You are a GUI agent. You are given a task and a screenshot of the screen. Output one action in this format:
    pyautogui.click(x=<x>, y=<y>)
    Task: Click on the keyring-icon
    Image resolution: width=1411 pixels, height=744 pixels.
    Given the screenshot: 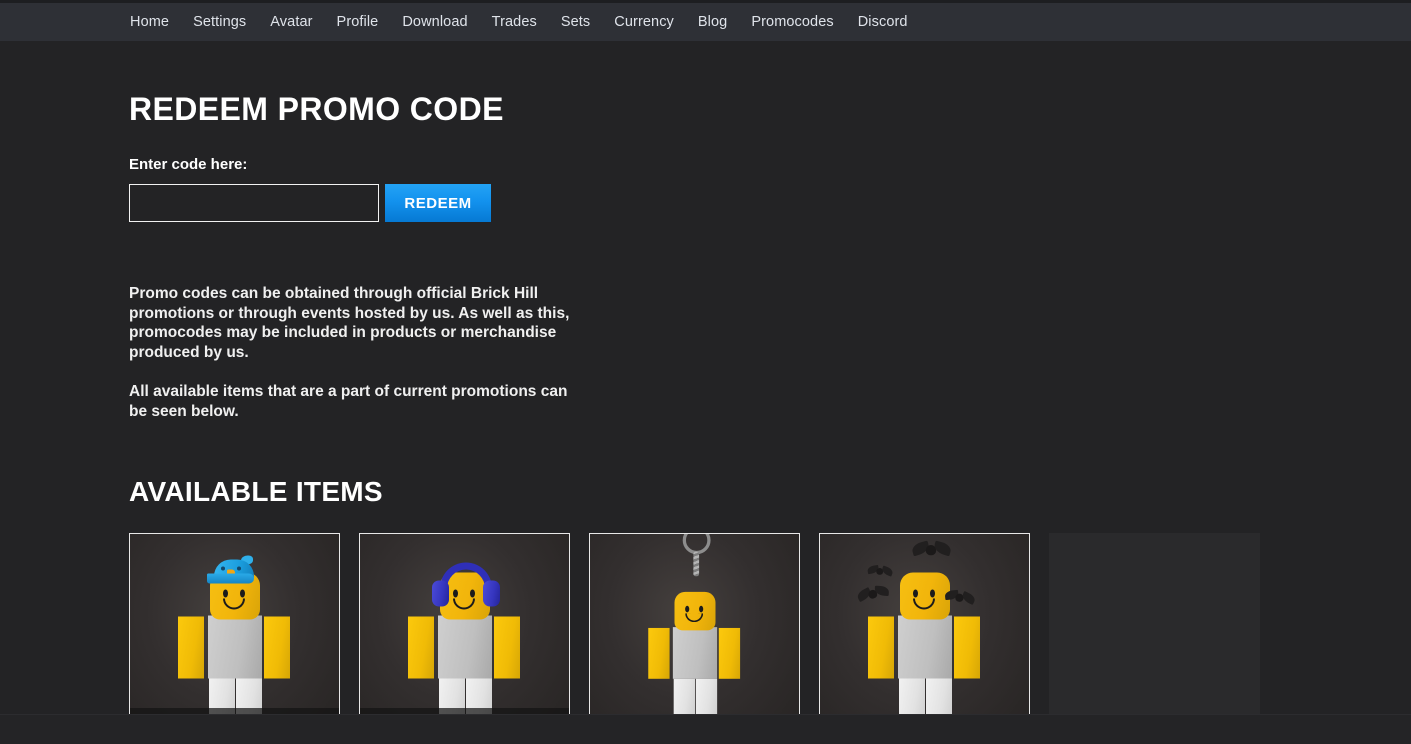 What is the action you would take?
    pyautogui.click(x=696, y=555)
    